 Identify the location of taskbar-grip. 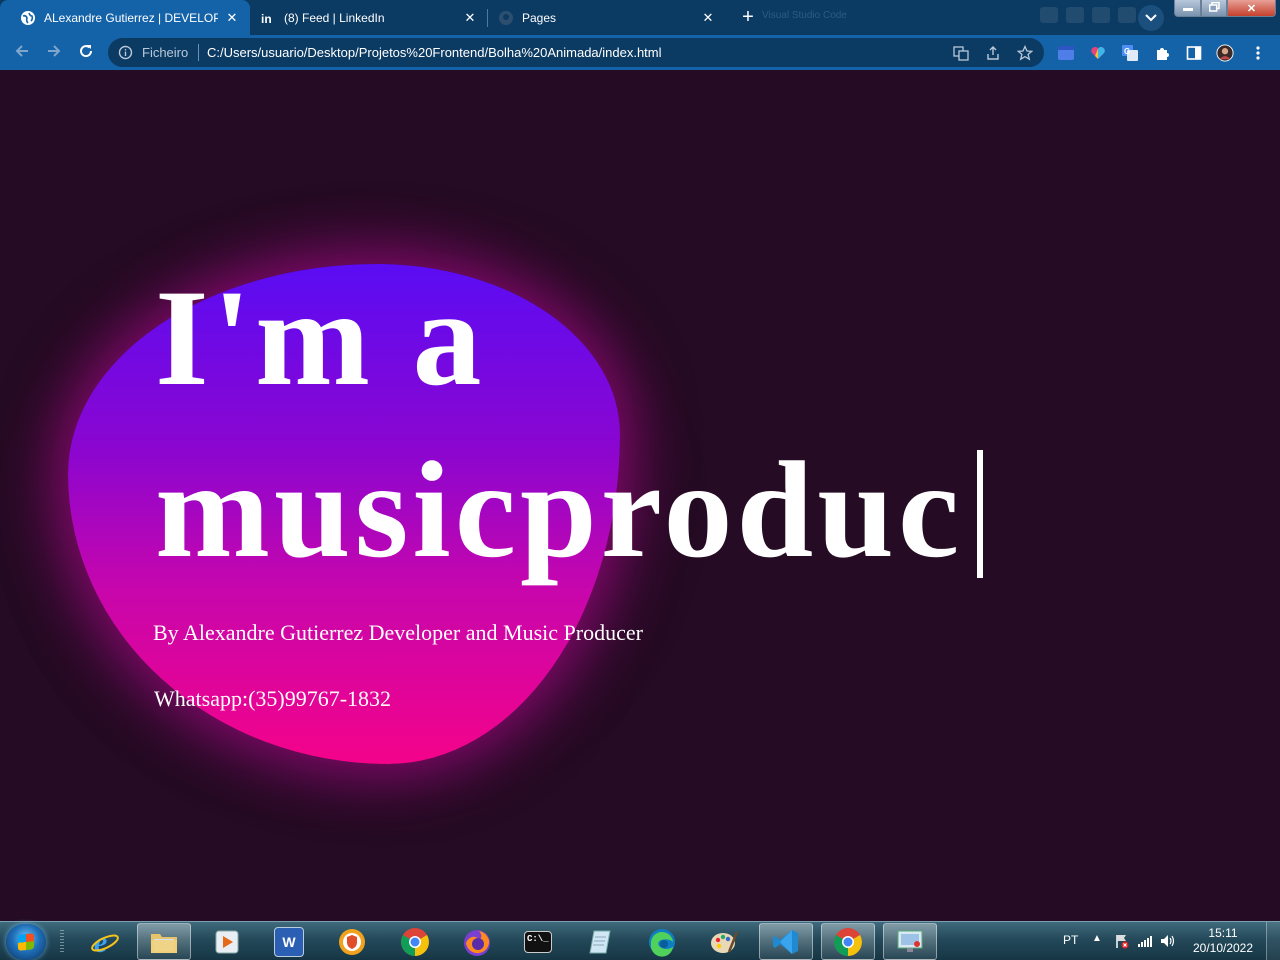
(62, 942).